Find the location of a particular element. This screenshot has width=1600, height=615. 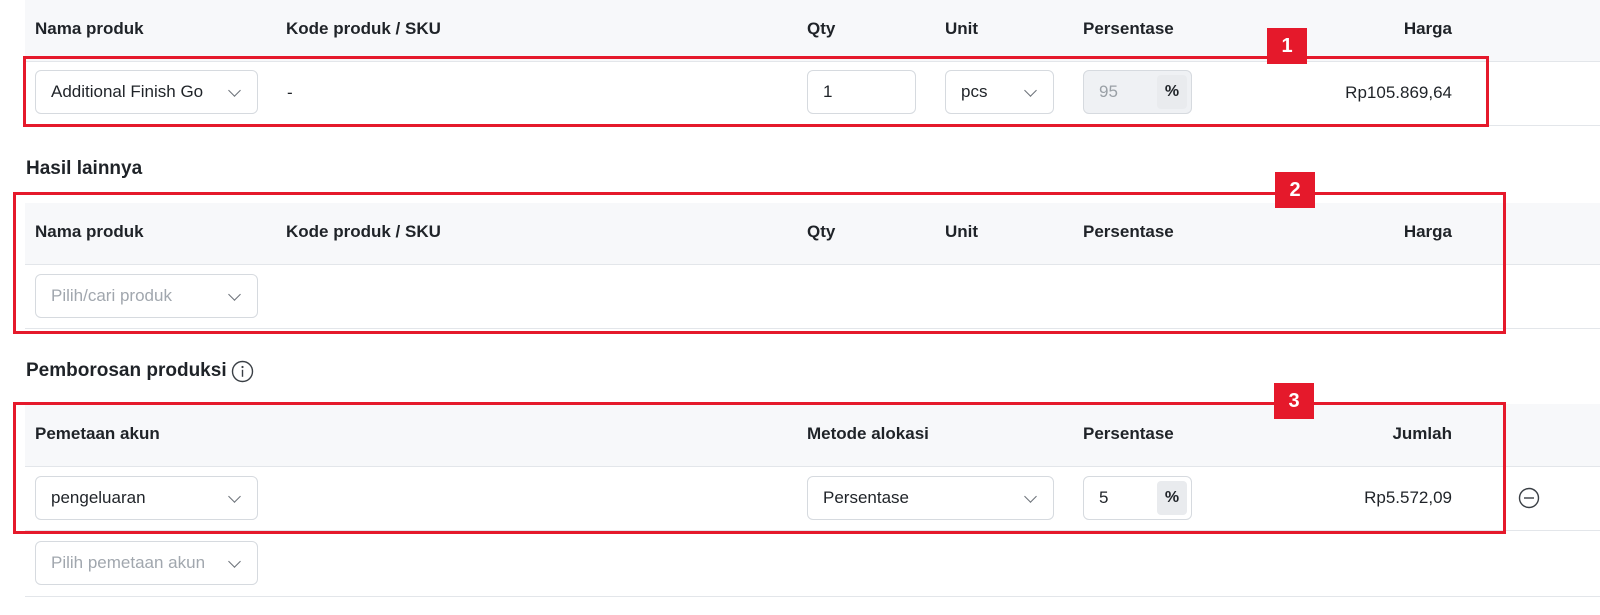

chevron-down-icon is located at coordinates (234, 561).